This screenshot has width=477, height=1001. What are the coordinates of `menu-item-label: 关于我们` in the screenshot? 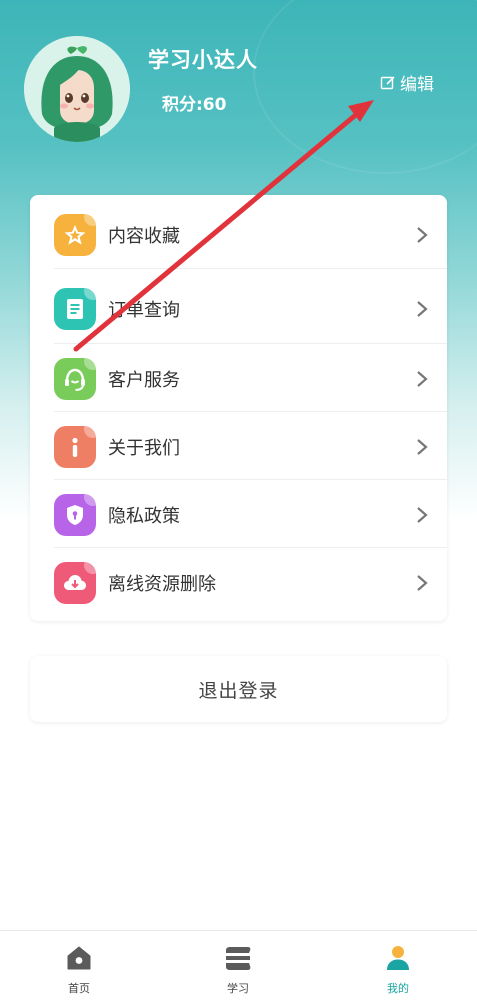 It's located at (144, 448).